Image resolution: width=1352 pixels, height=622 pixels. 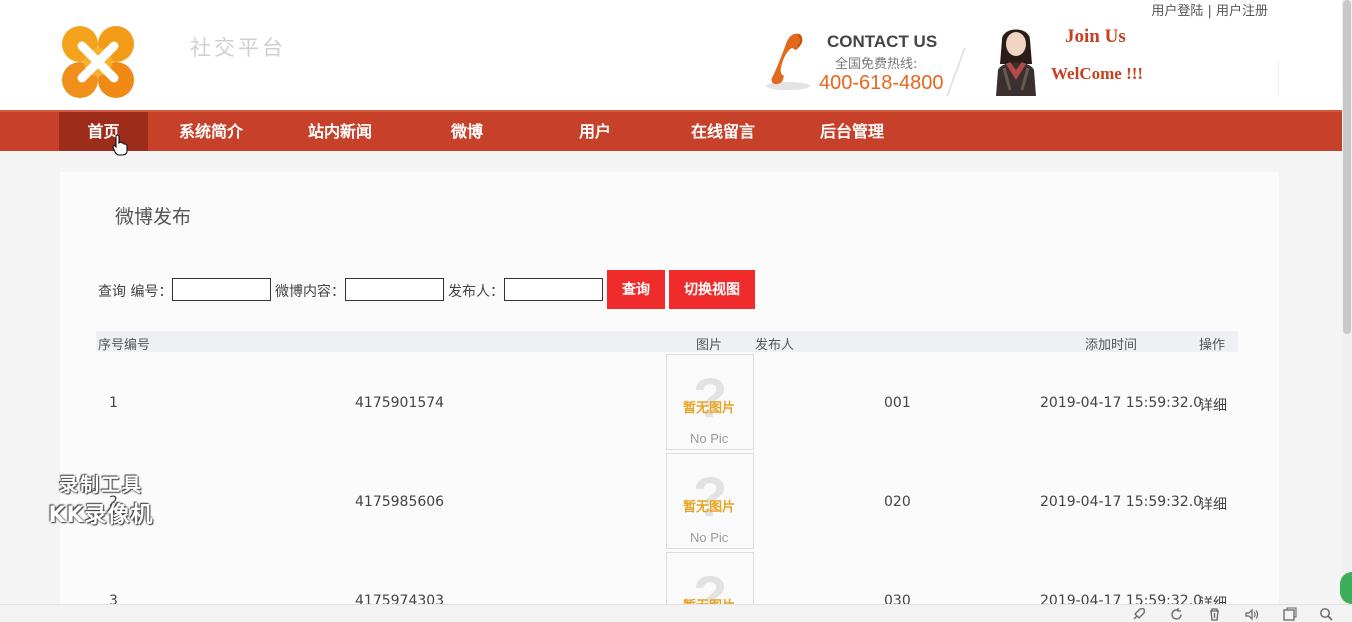 I want to click on nav-item-weibo: 微博, so click(x=467, y=131).